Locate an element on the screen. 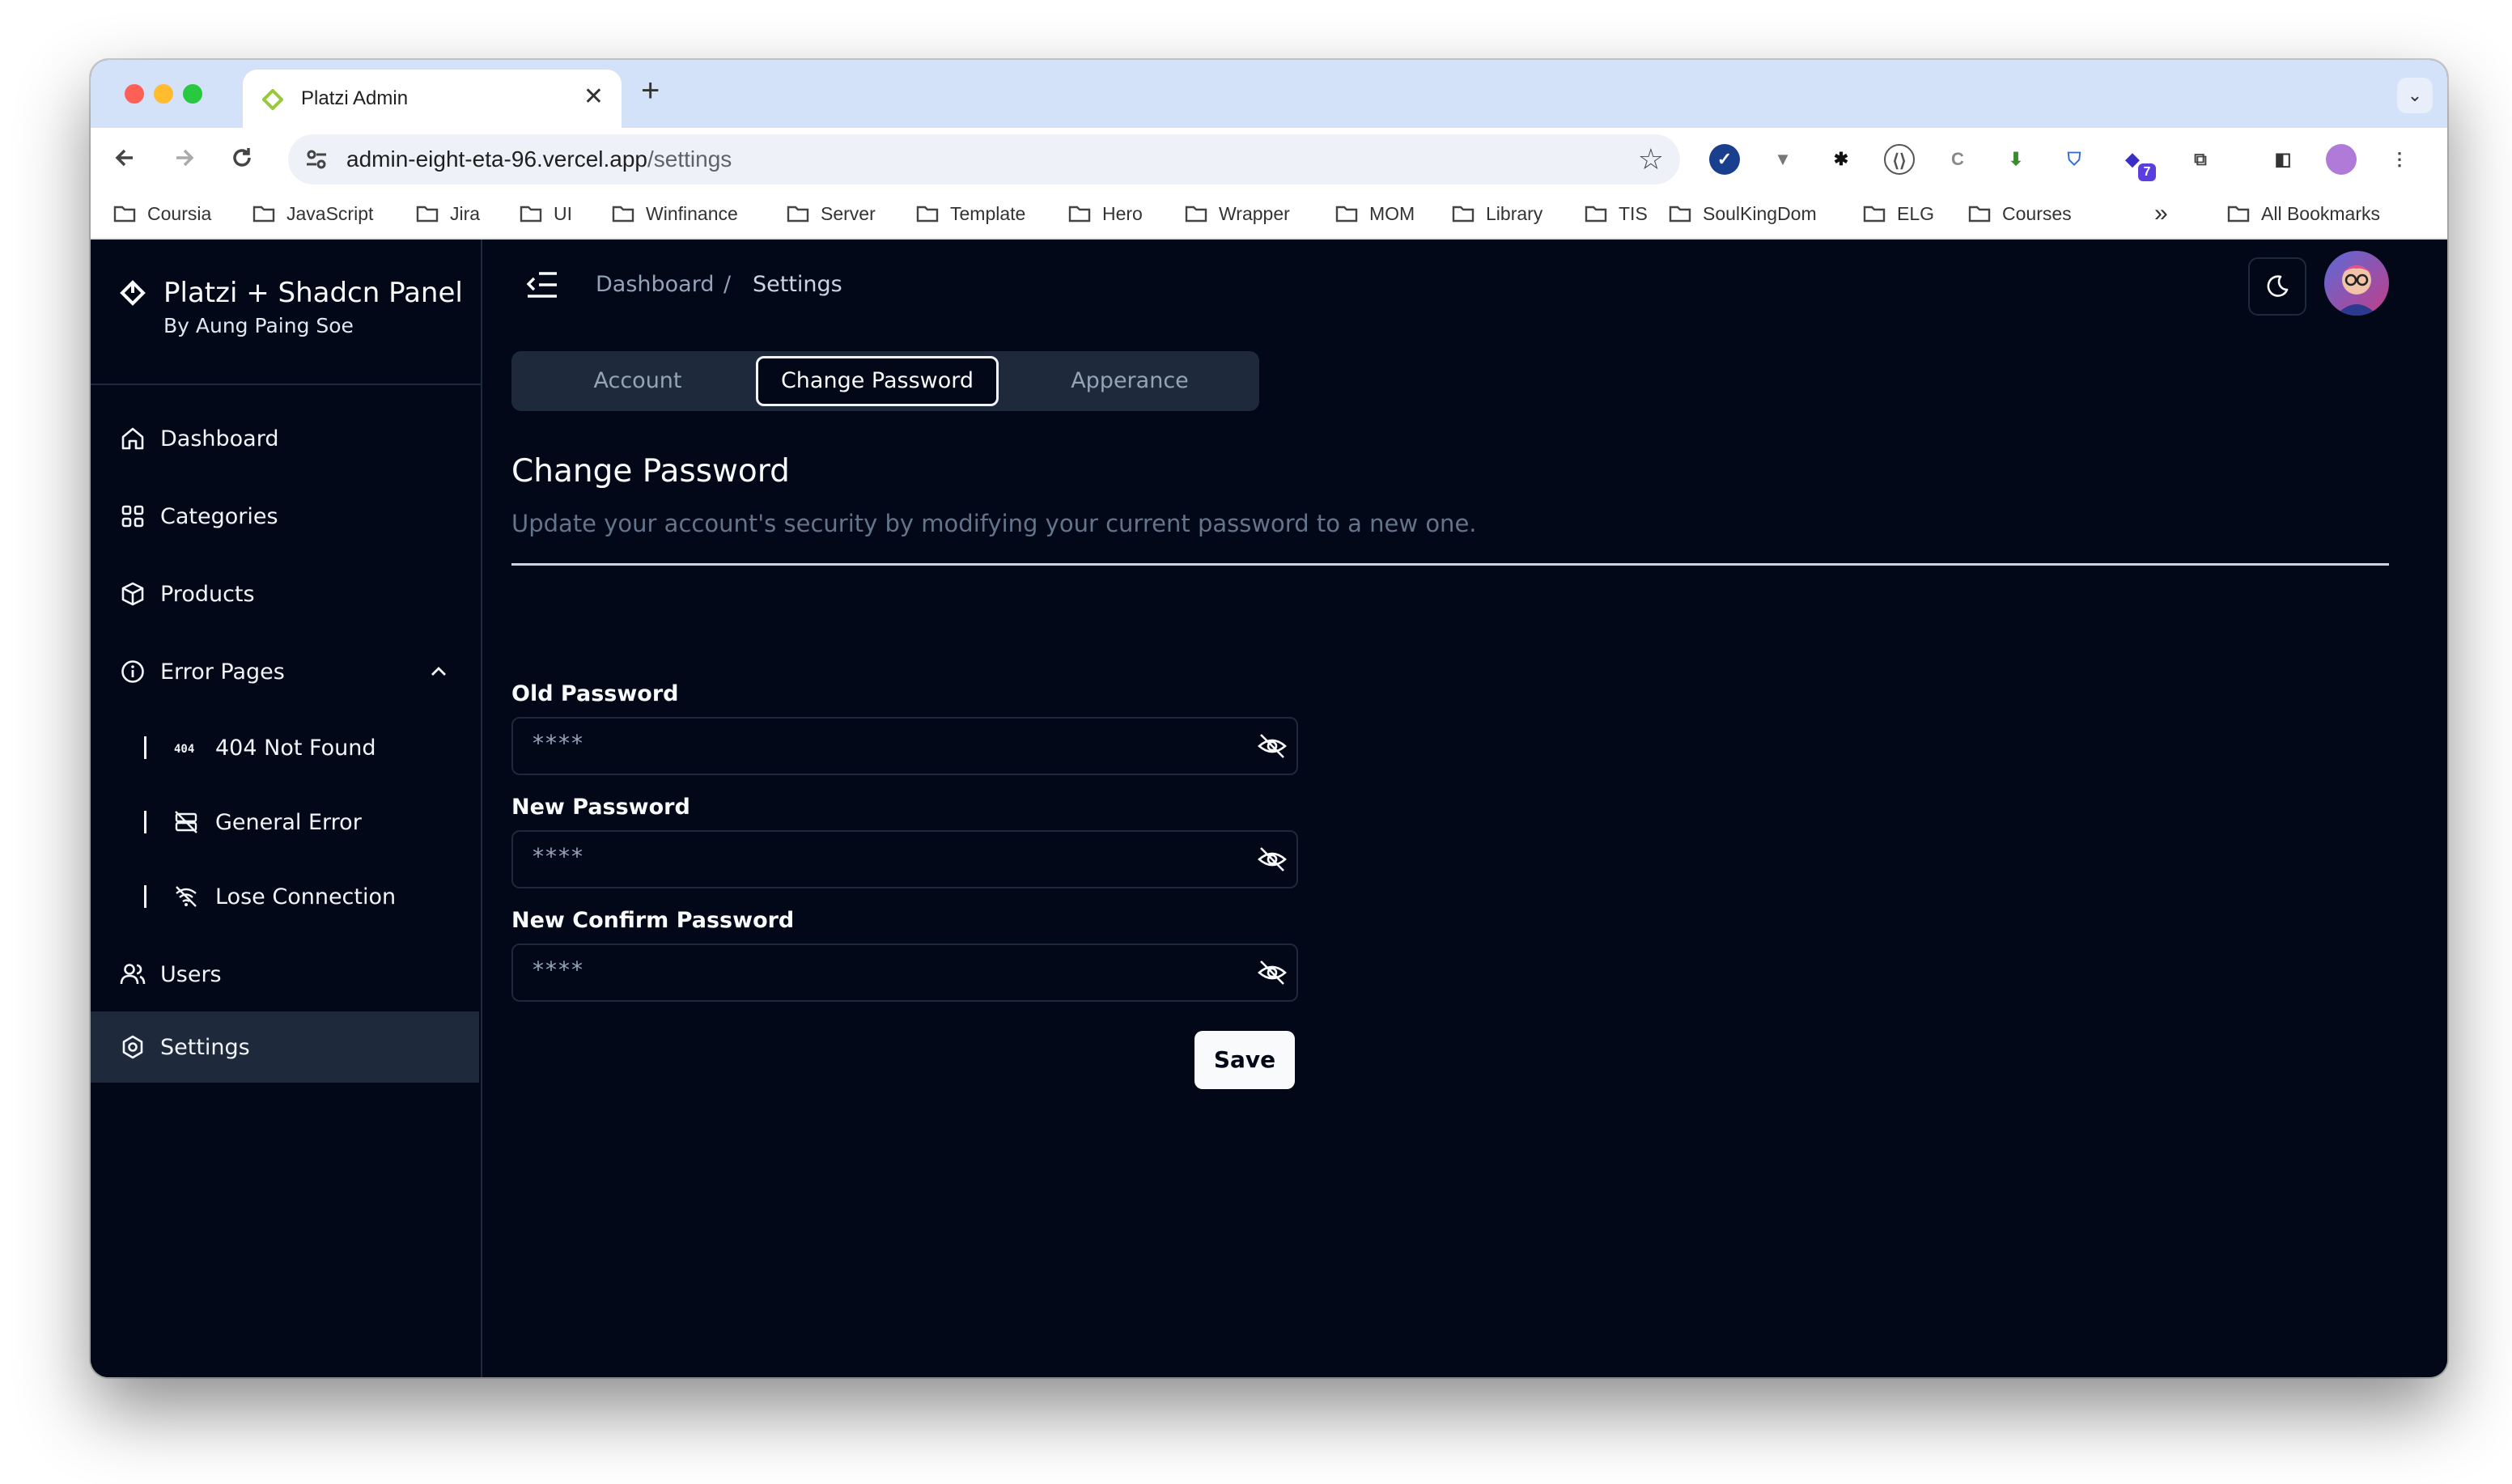 The height and width of the screenshot is (1484, 2512). bookmark-folder: Library is located at coordinates (1497, 214).